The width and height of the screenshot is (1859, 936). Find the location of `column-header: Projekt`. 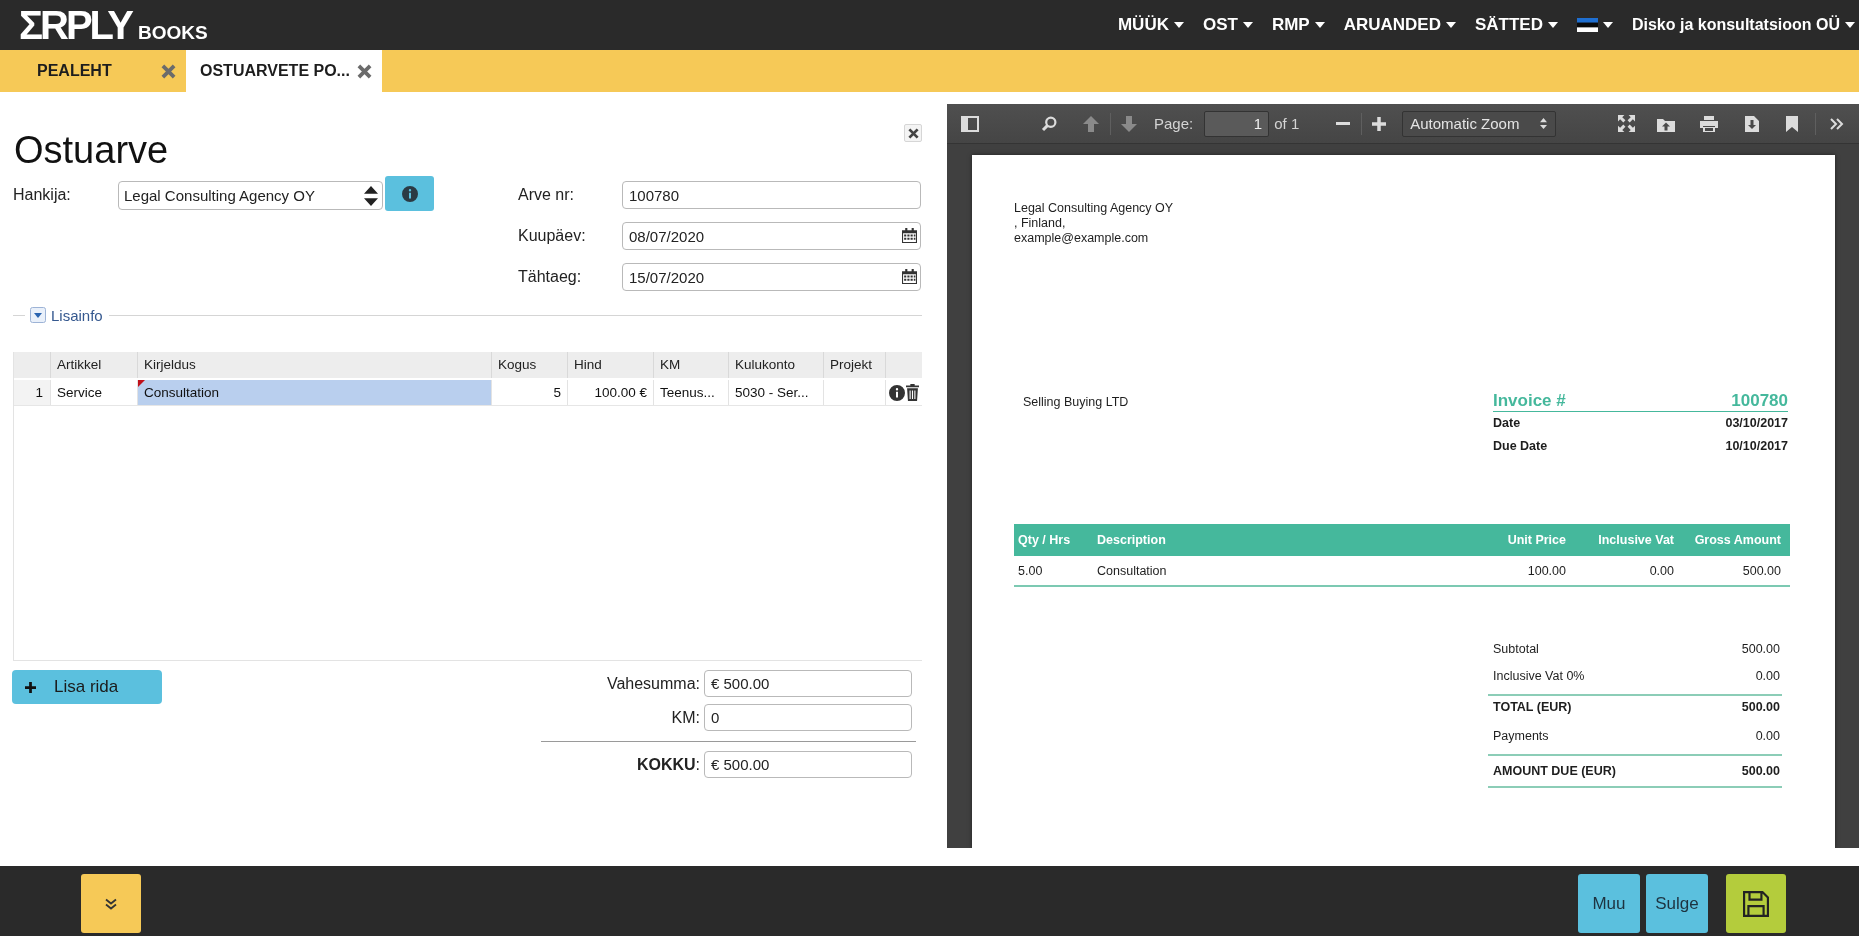

column-header: Projekt is located at coordinates (855, 365).